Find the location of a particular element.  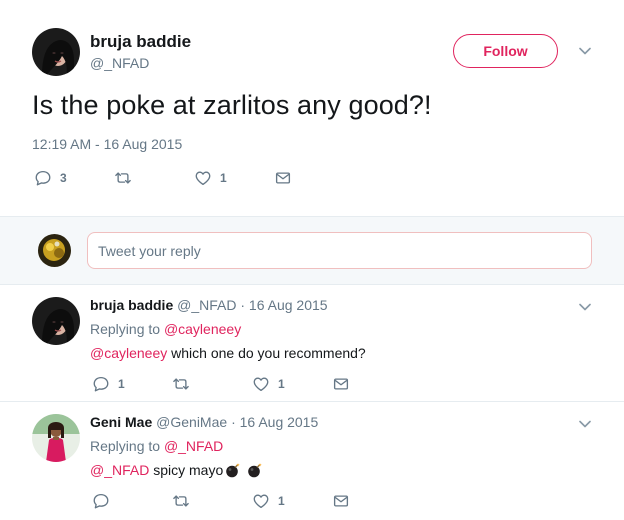

user-handle: @GeniMae is located at coordinates (191, 422).